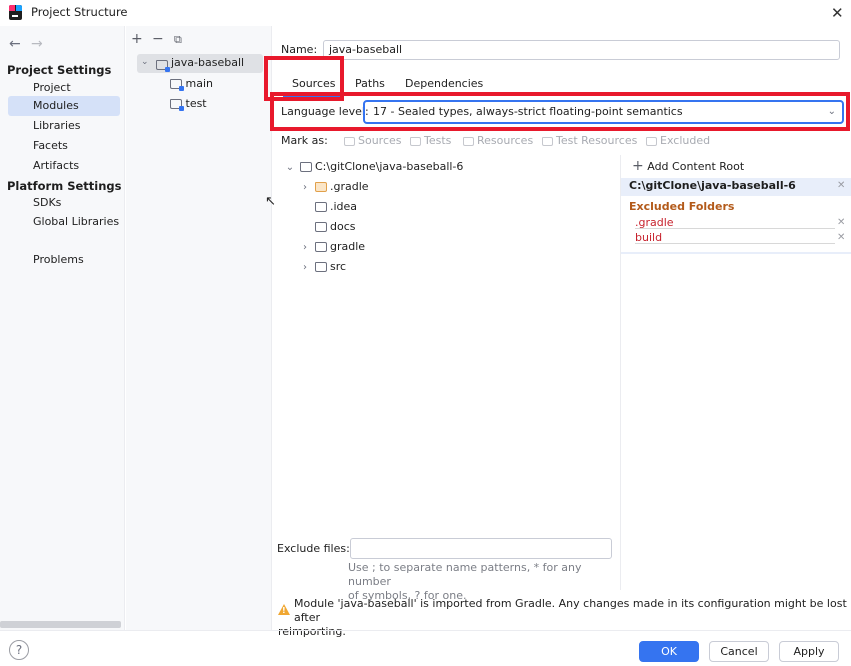 Image resolution: width=851 pixels, height=666 pixels. I want to click on mark-tests-label: Tests, so click(438, 140).